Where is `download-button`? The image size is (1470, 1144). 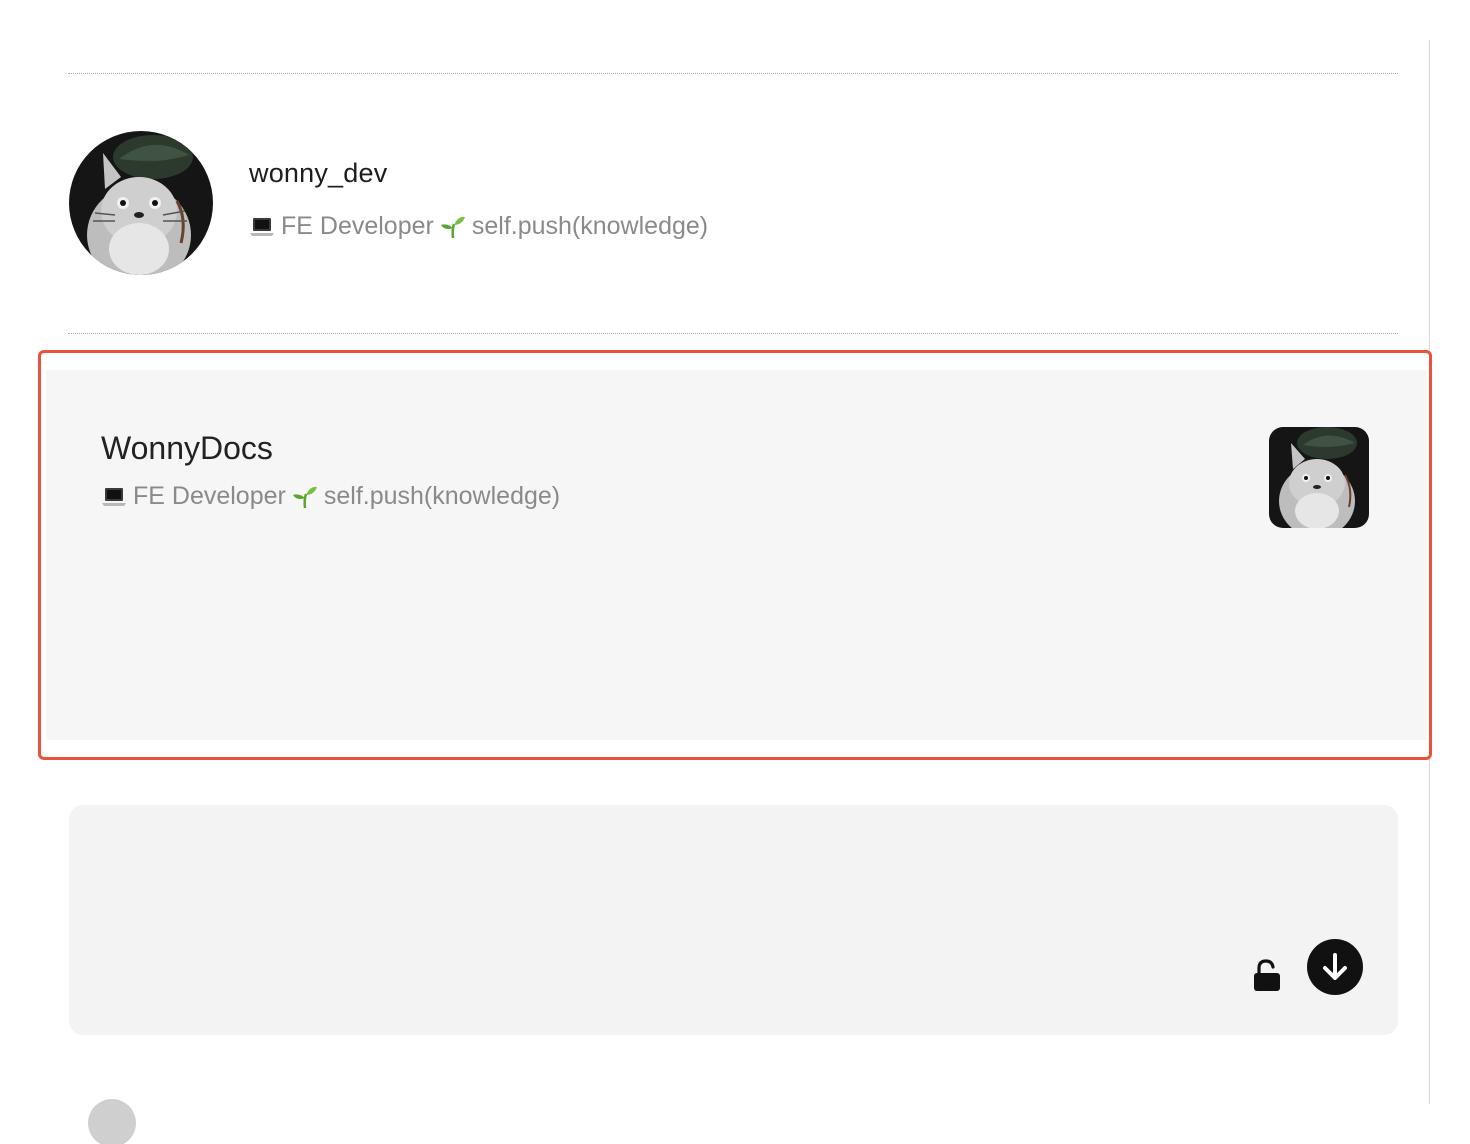
download-button is located at coordinates (1335, 967).